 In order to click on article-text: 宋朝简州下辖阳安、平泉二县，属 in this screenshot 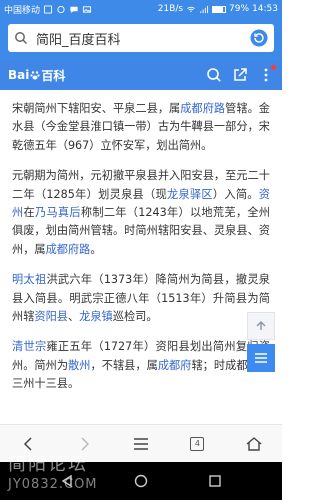, I will do `click(96, 108)`.